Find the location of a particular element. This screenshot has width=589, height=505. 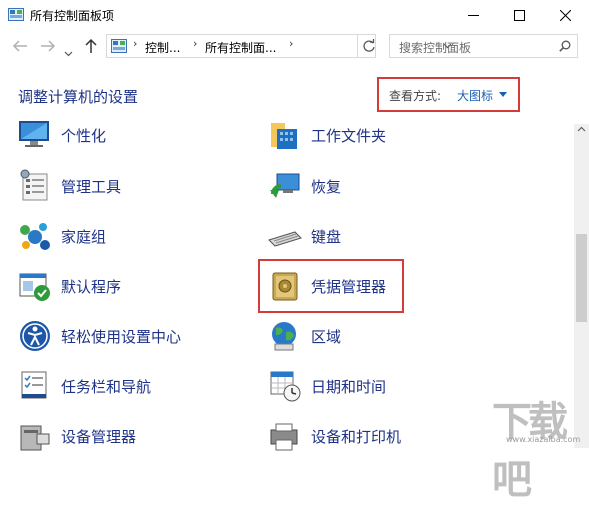

item-keyboard: 键盘 is located at coordinates (412, 236).